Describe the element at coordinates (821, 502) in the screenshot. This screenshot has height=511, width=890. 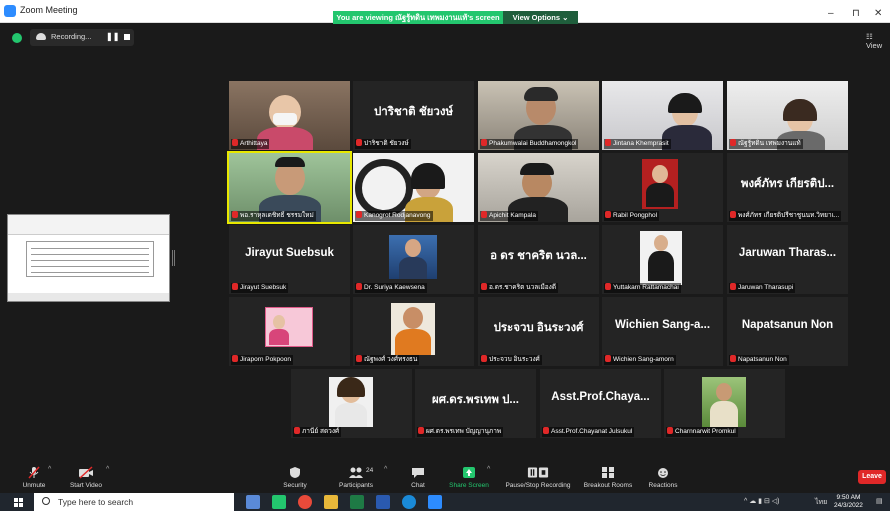
I see `input-language: ไทย` at that location.